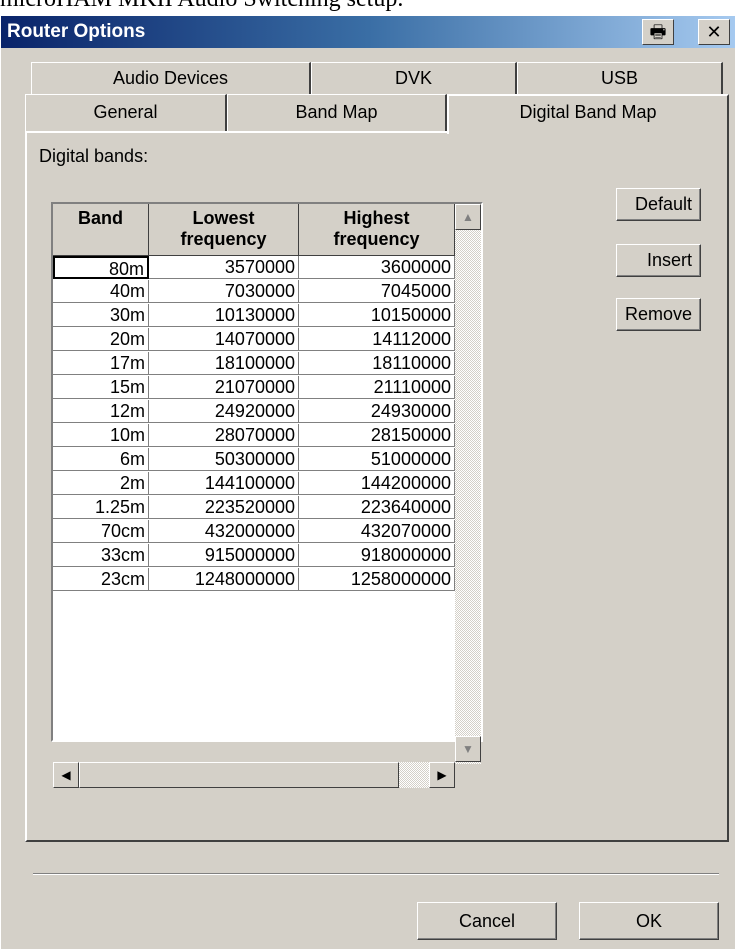 This screenshot has width=735, height=949. Describe the element at coordinates (224, 579) in the screenshot. I see `lowest-frequency-cell: 1248000000` at that location.